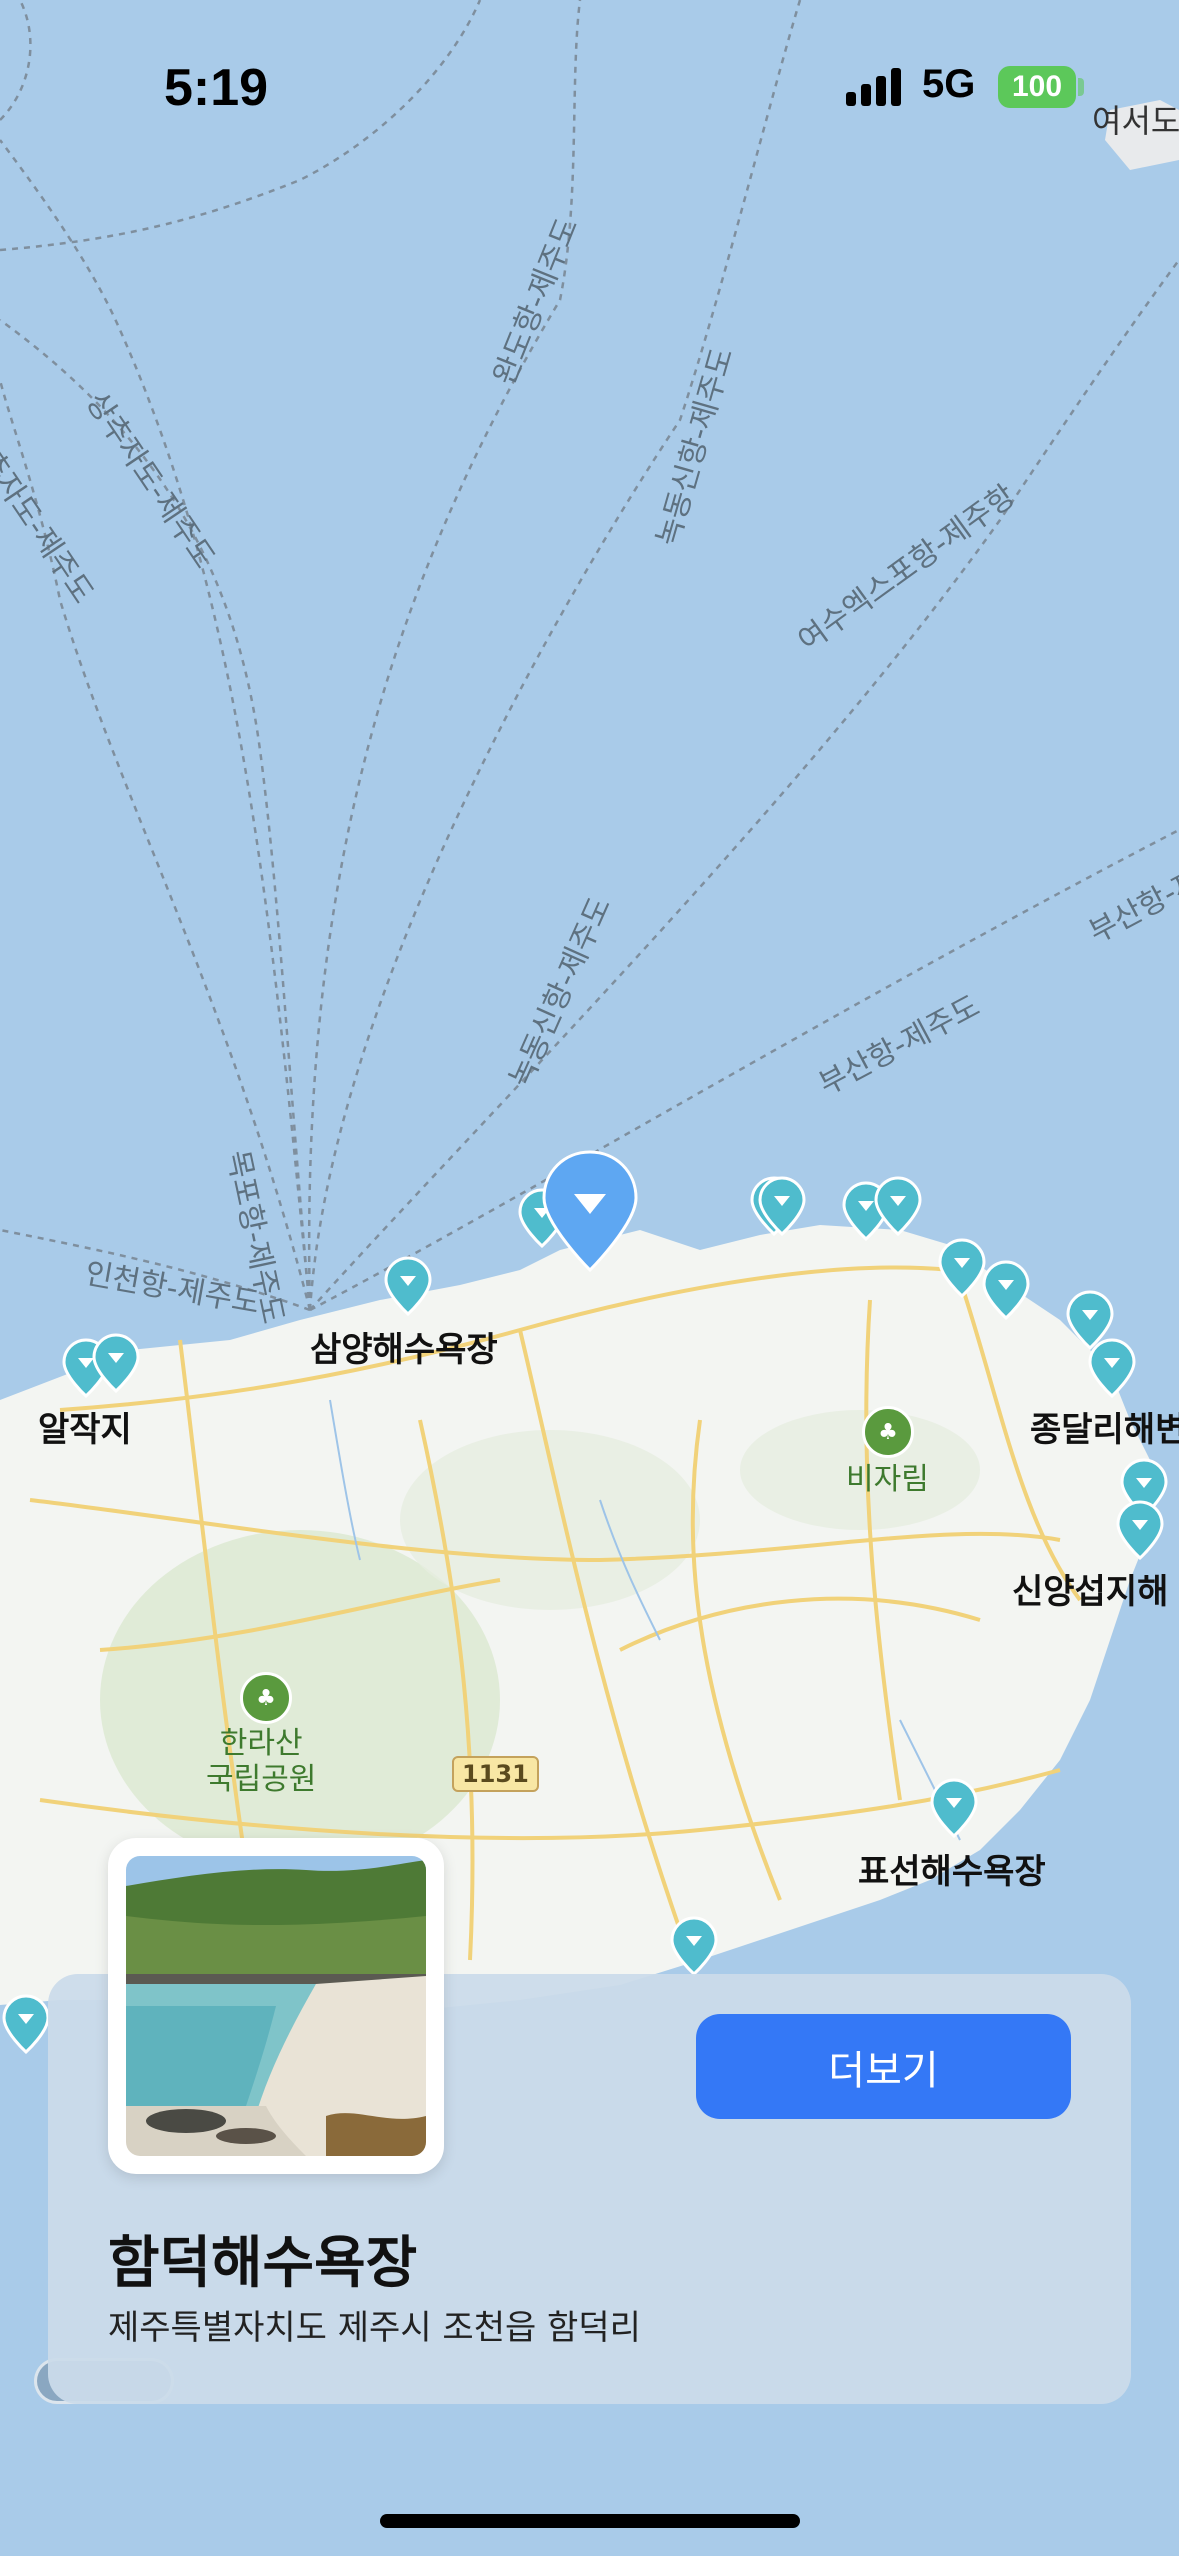 This screenshot has width=1179, height=2556. I want to click on place-label-sinyang: 신양섭지해, so click(1090, 1588).